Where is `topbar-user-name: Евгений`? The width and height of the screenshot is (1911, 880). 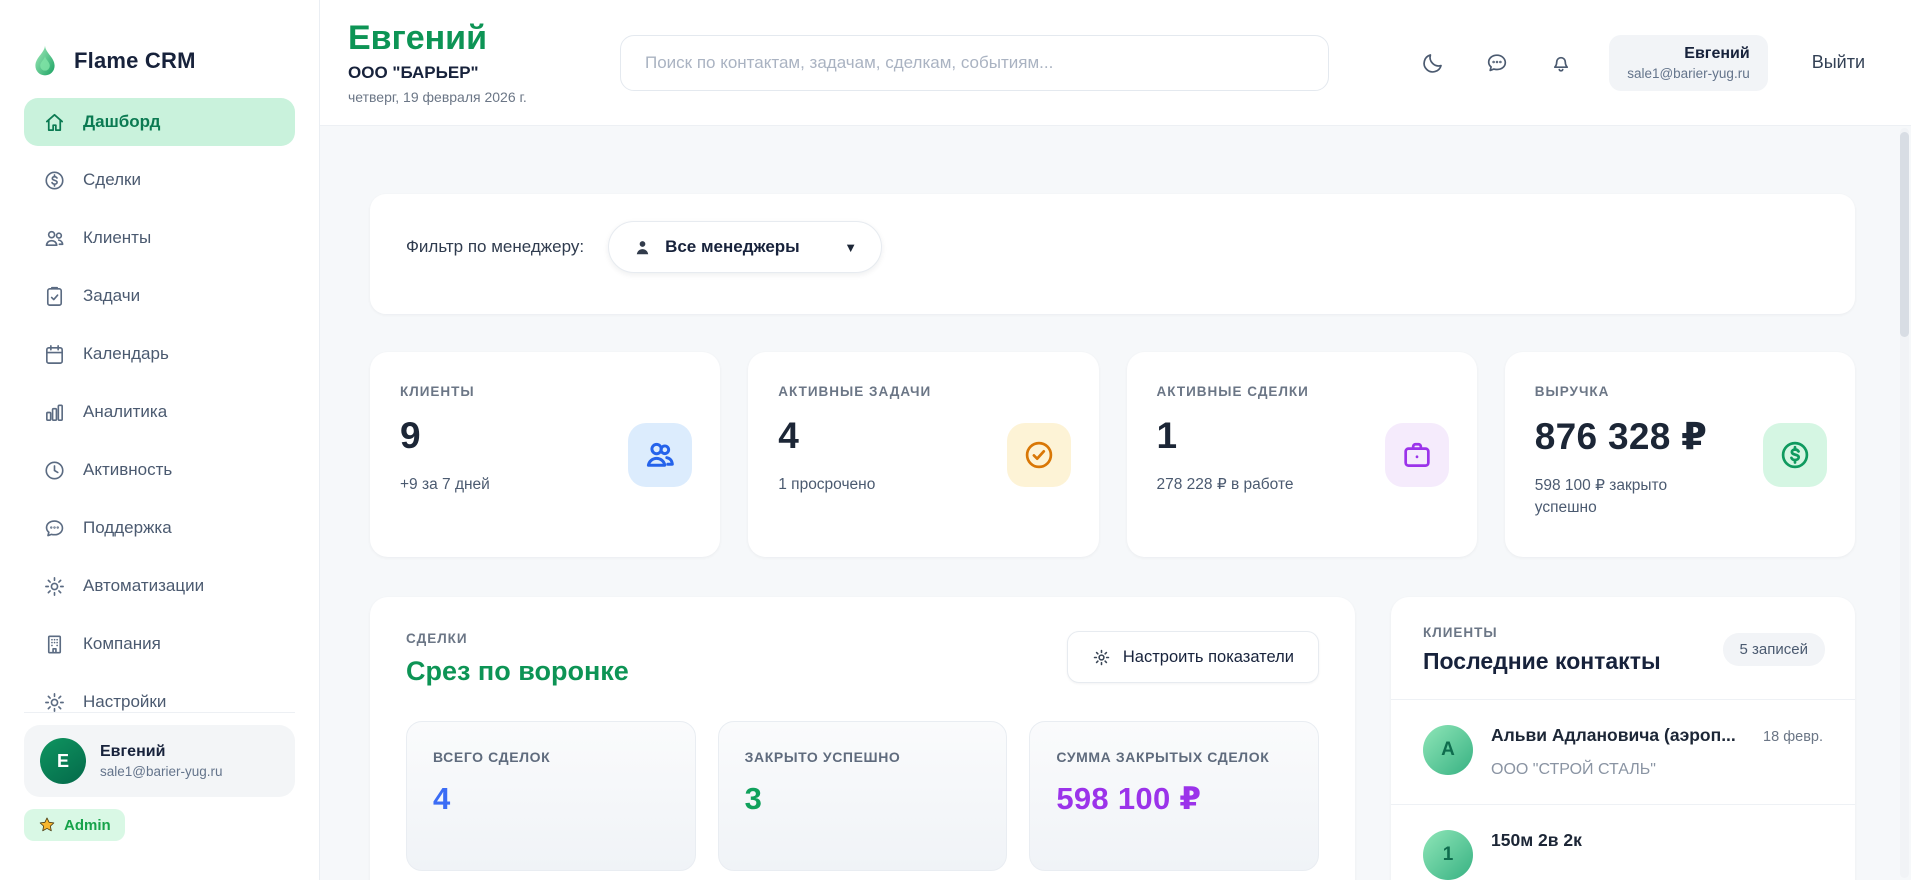
topbar-user-name: Евгений is located at coordinates (1717, 53).